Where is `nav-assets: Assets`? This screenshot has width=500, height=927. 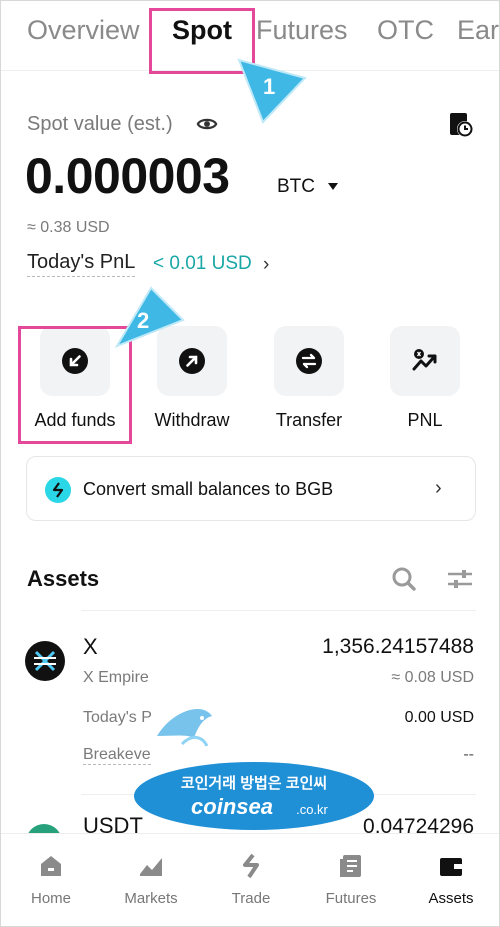
nav-assets: Assets is located at coordinates (450, 880).